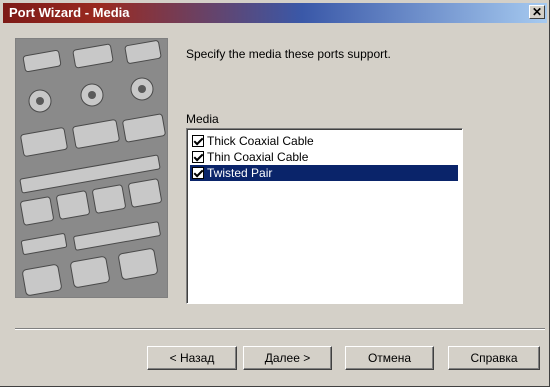  What do you see at coordinates (324, 157) in the screenshot?
I see `media-item-thin-coax: Thin Coaxial Cable` at bounding box center [324, 157].